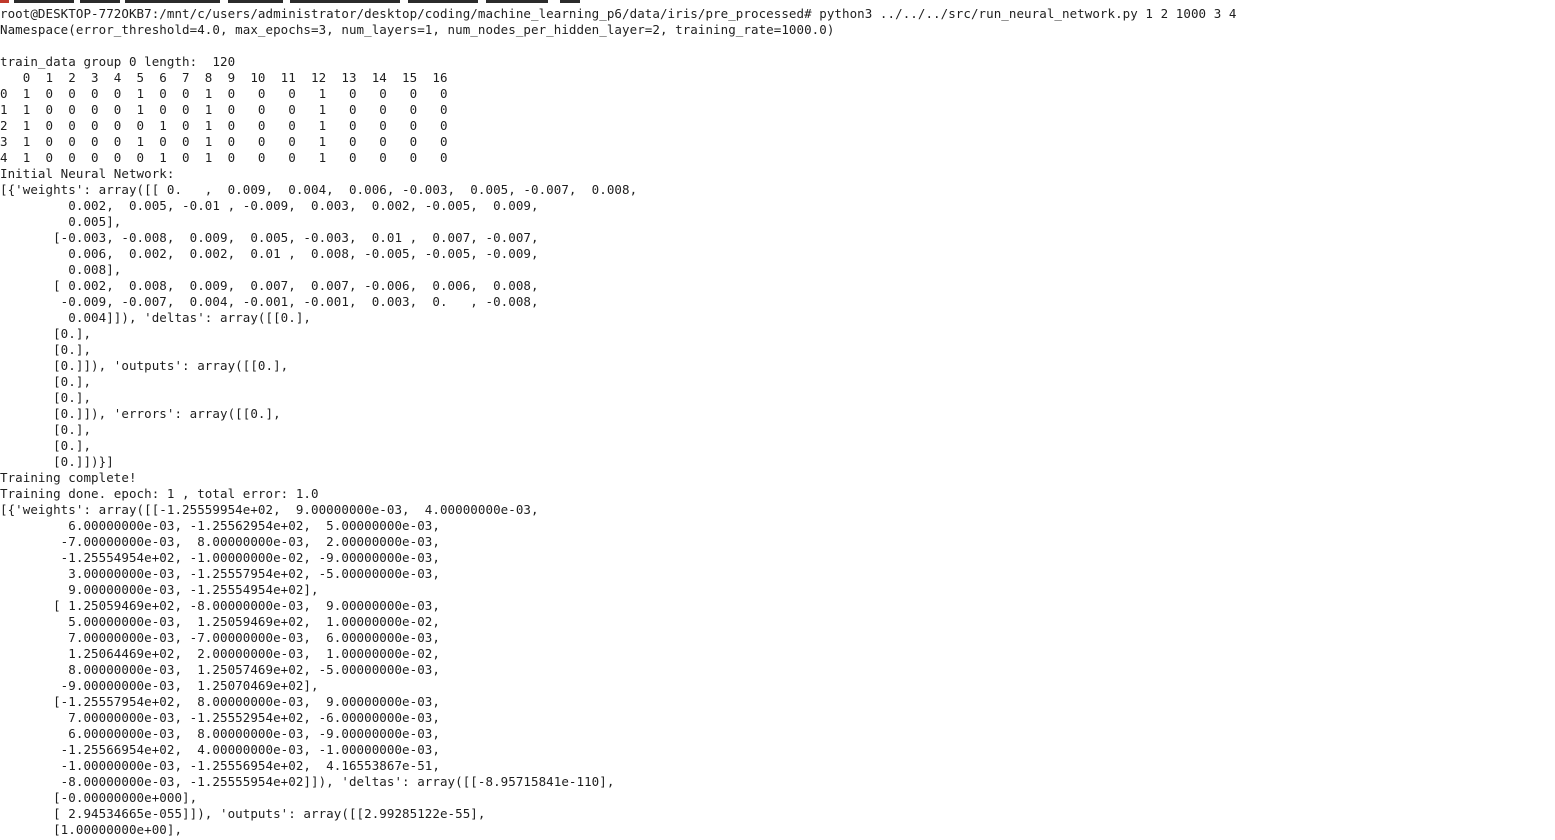 The image size is (1555, 840). What do you see at coordinates (159, 685) in the screenshot?
I see `output-line: -9.00000000e-03, 1.25070469e+02],` at bounding box center [159, 685].